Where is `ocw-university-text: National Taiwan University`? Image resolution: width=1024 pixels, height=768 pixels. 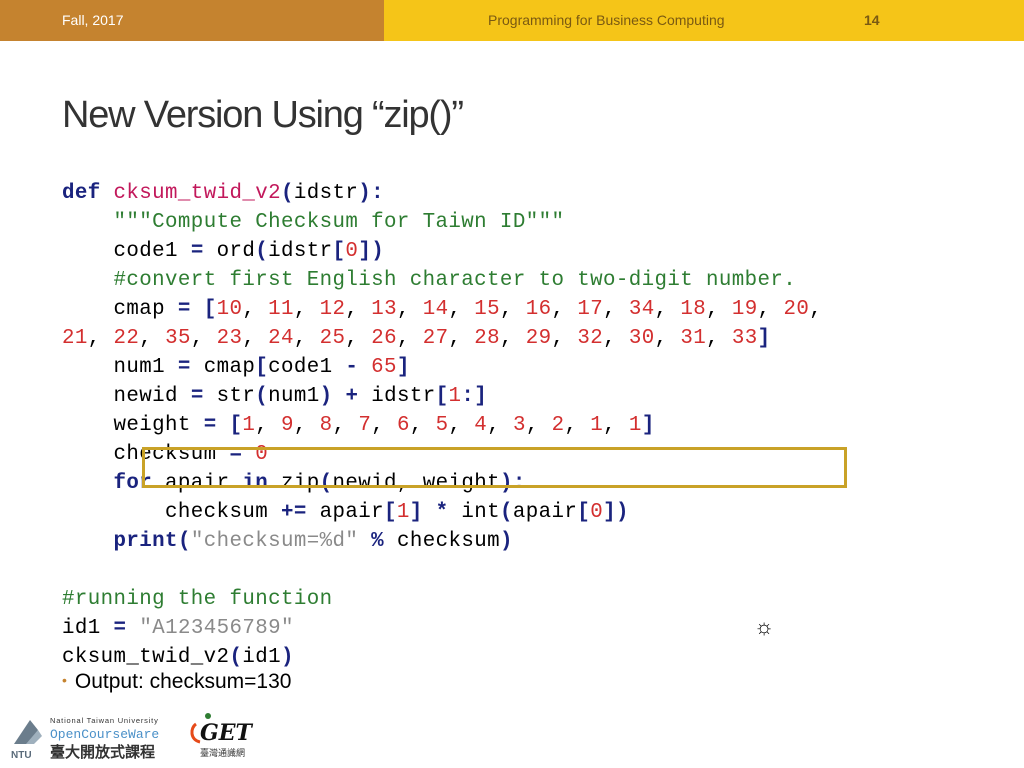 ocw-university-text: National Taiwan University is located at coordinates (104, 720).